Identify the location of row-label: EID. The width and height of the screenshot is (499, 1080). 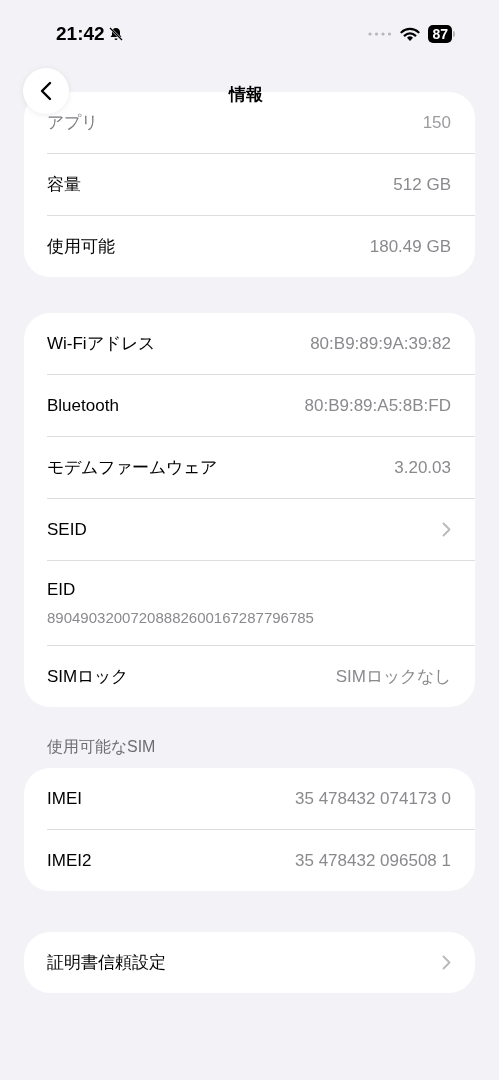
(62, 590).